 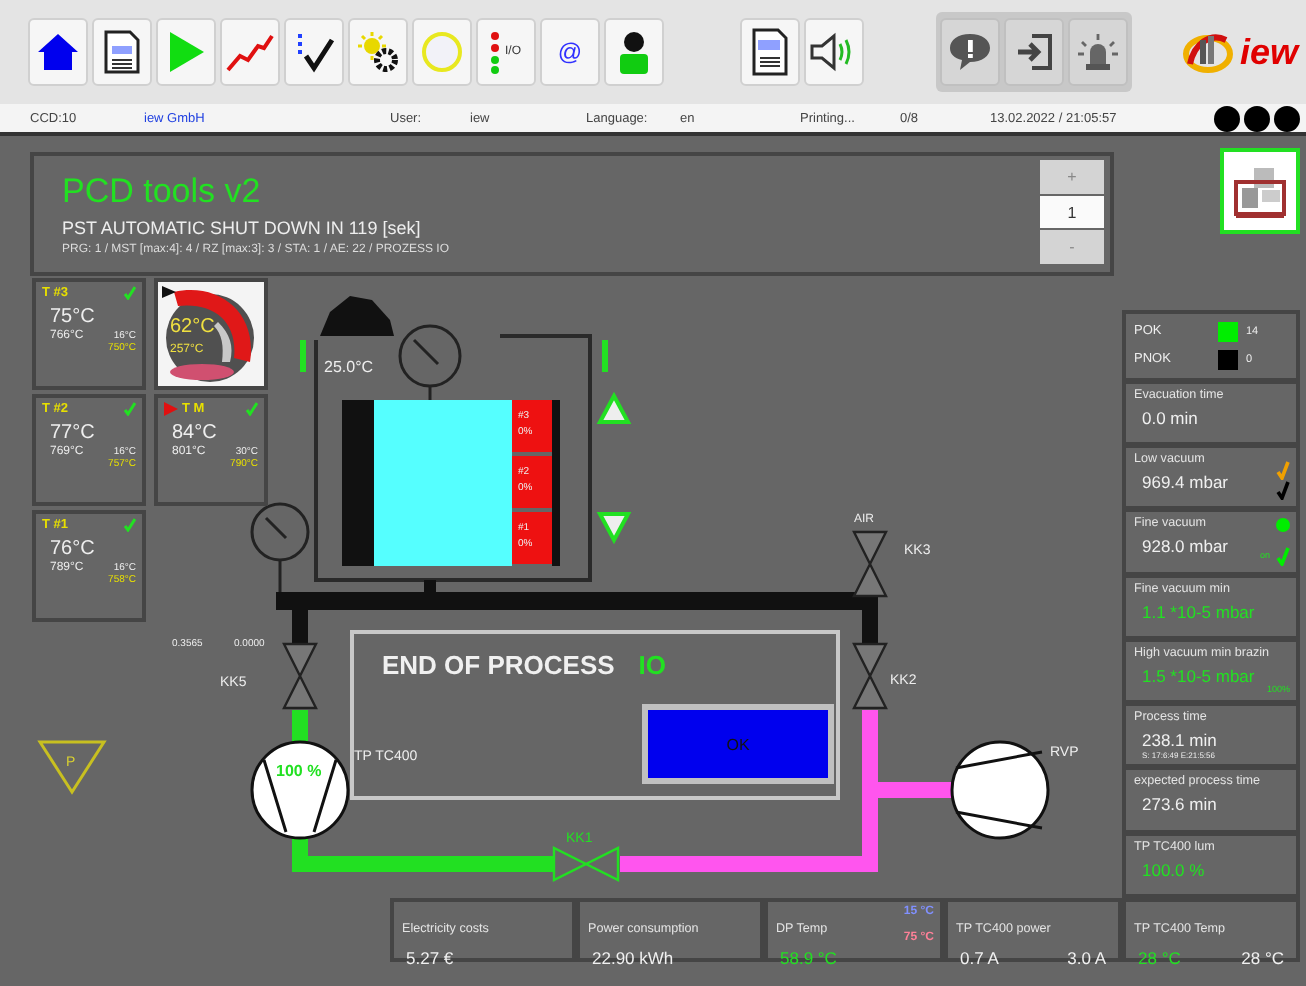 What do you see at coordinates (162, 192) in the screenshot?
I see `app-title: PCD tools v2` at bounding box center [162, 192].